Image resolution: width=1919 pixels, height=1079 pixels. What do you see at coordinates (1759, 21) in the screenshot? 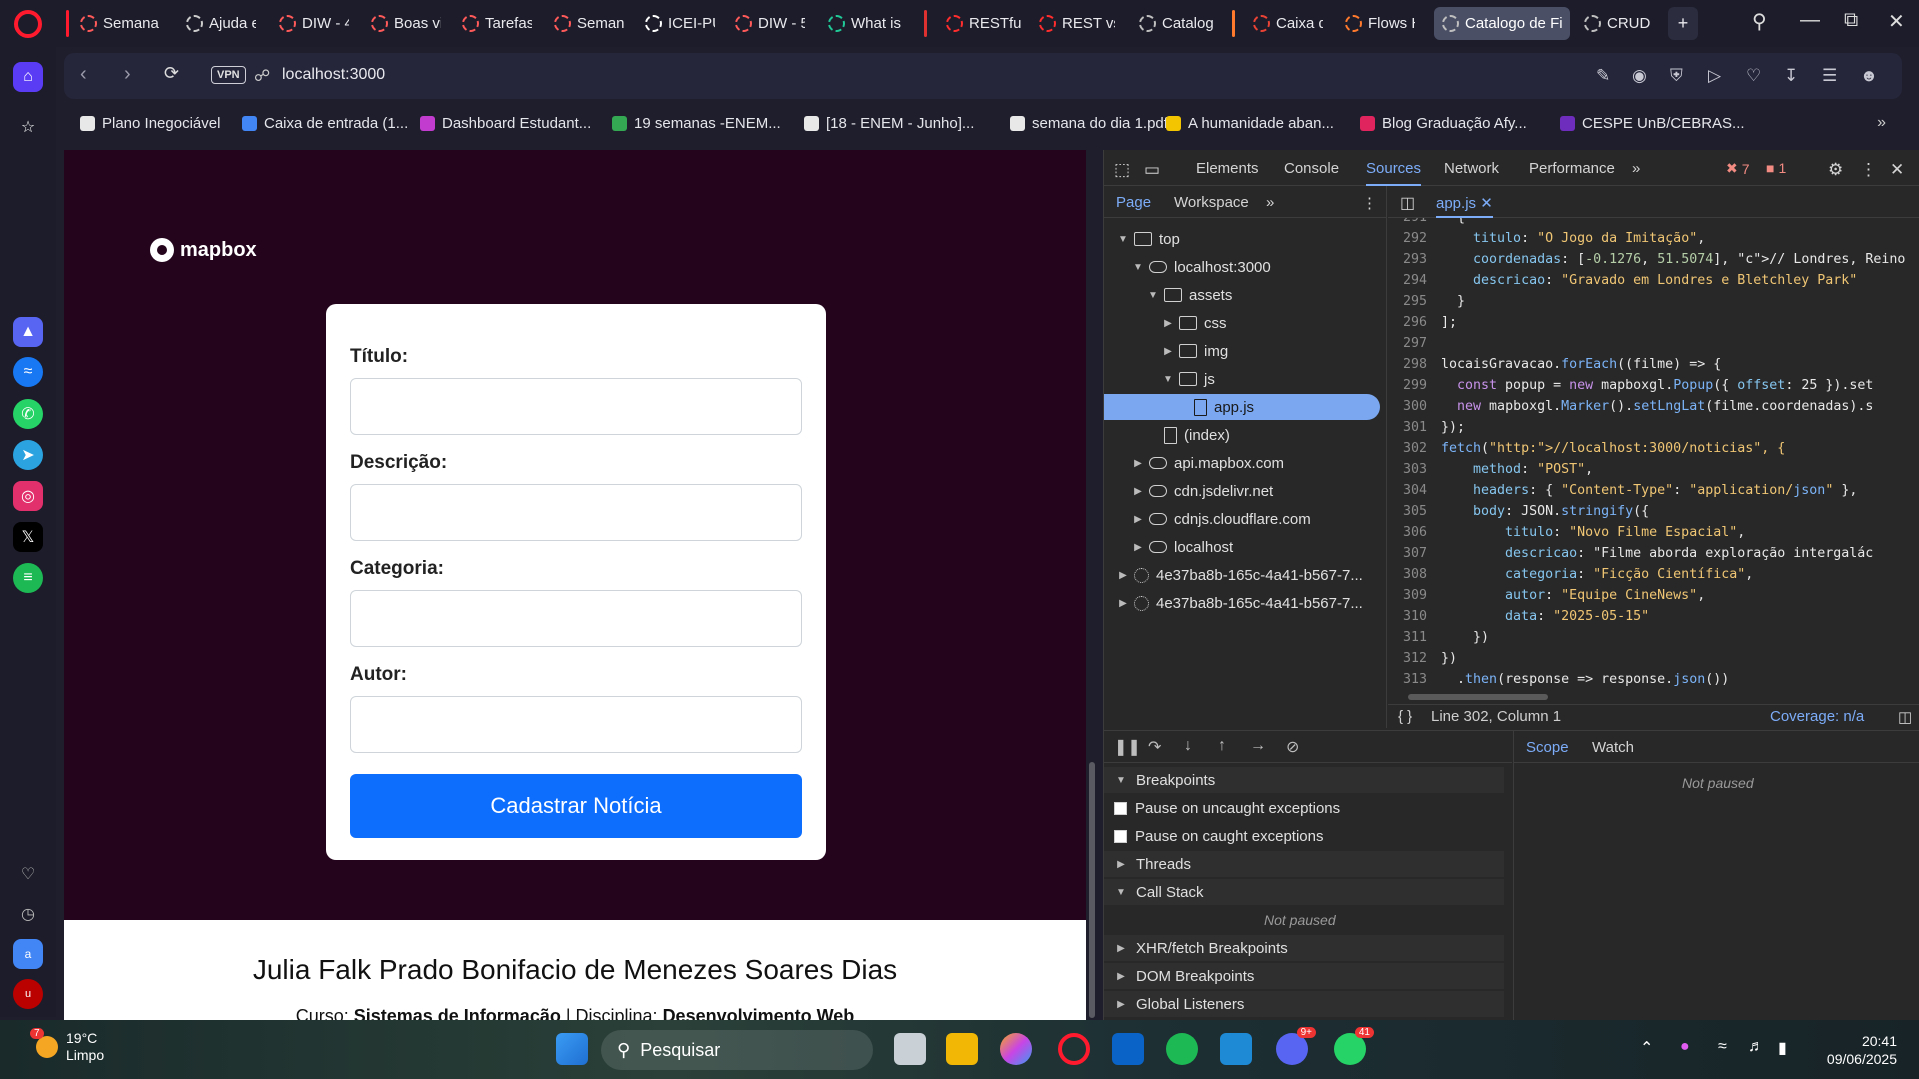
I see `search-tabs-icon: ⚲` at bounding box center [1759, 21].